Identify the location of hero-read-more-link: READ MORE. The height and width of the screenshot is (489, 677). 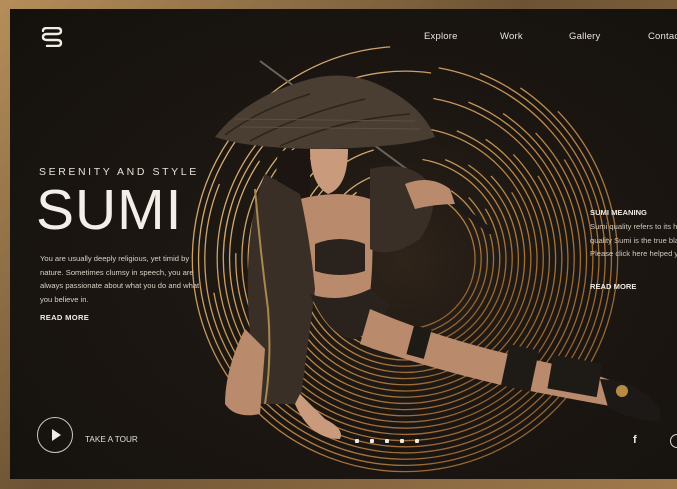
(64, 317).